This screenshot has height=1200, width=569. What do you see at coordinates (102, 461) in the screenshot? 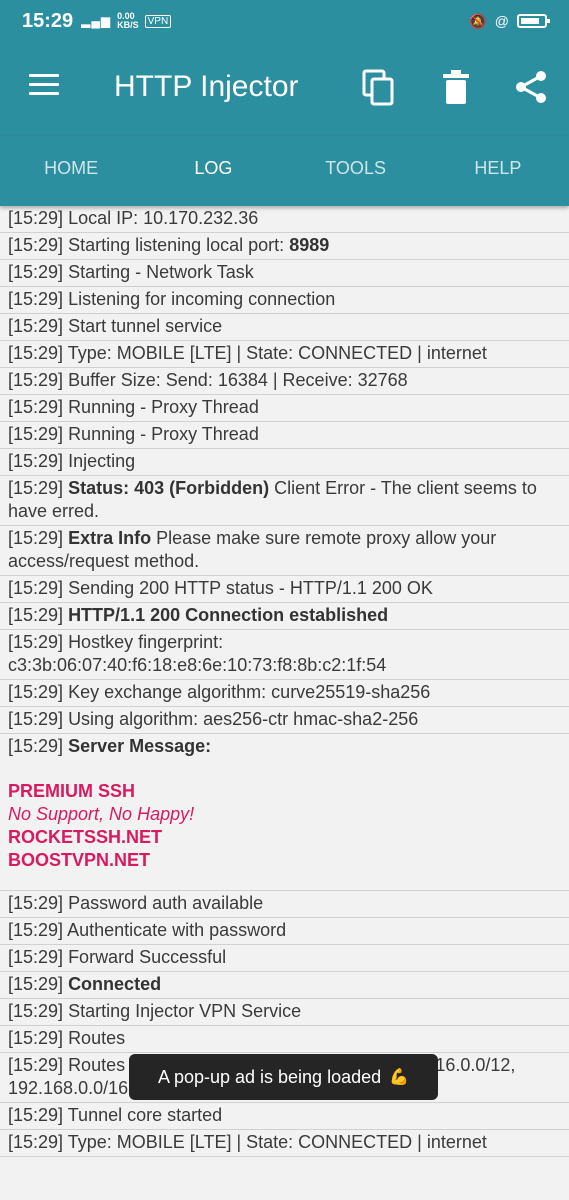
I see `log-text: Injecting` at bounding box center [102, 461].